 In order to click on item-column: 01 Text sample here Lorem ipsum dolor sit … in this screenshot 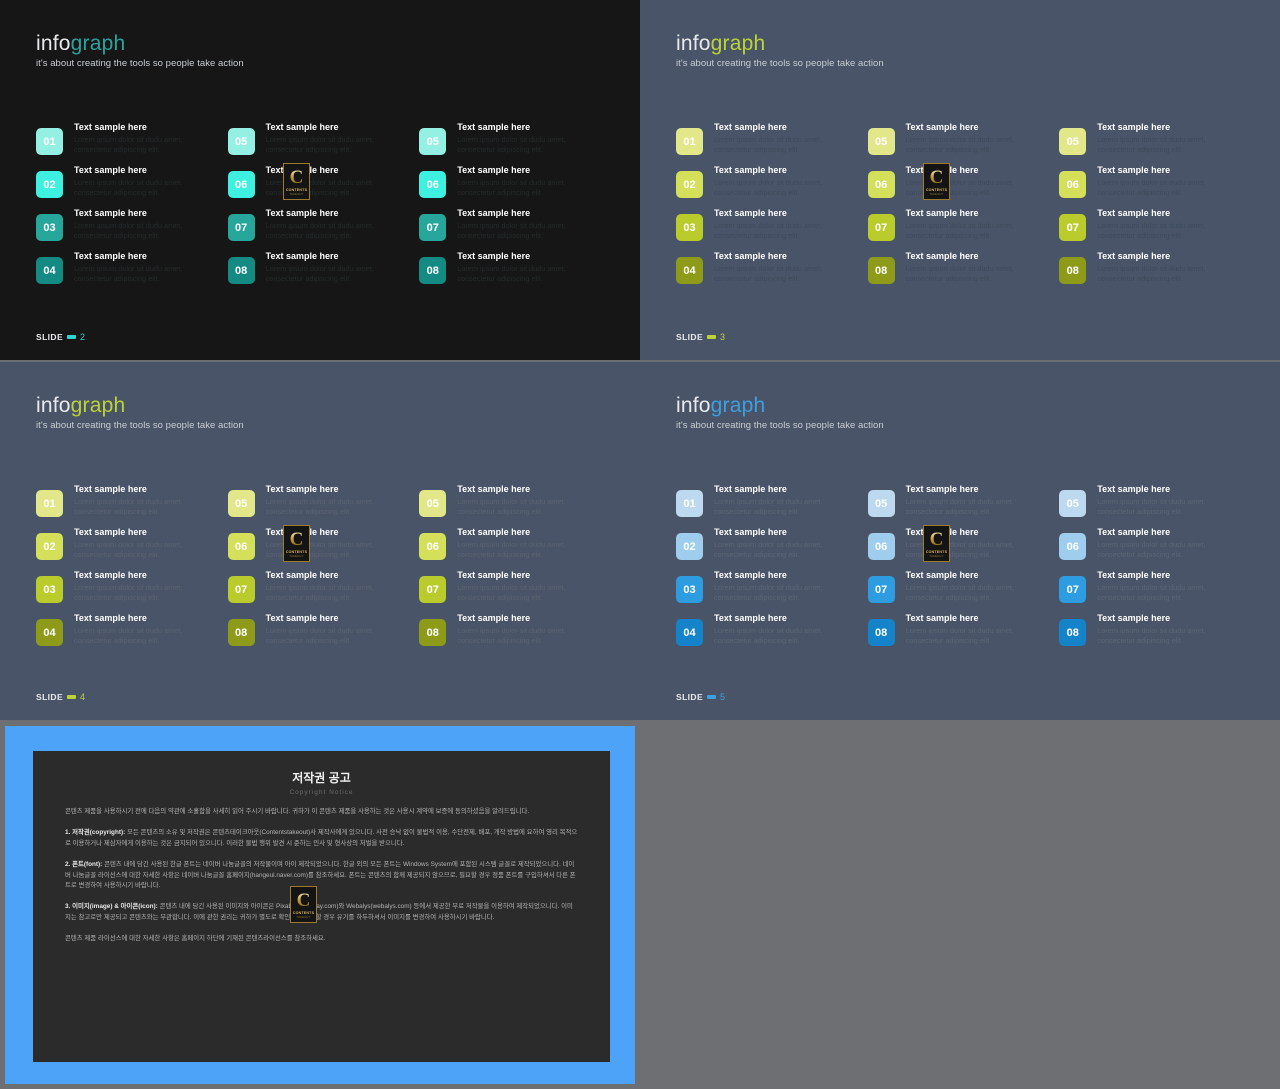, I will do `click(132, 570)`.